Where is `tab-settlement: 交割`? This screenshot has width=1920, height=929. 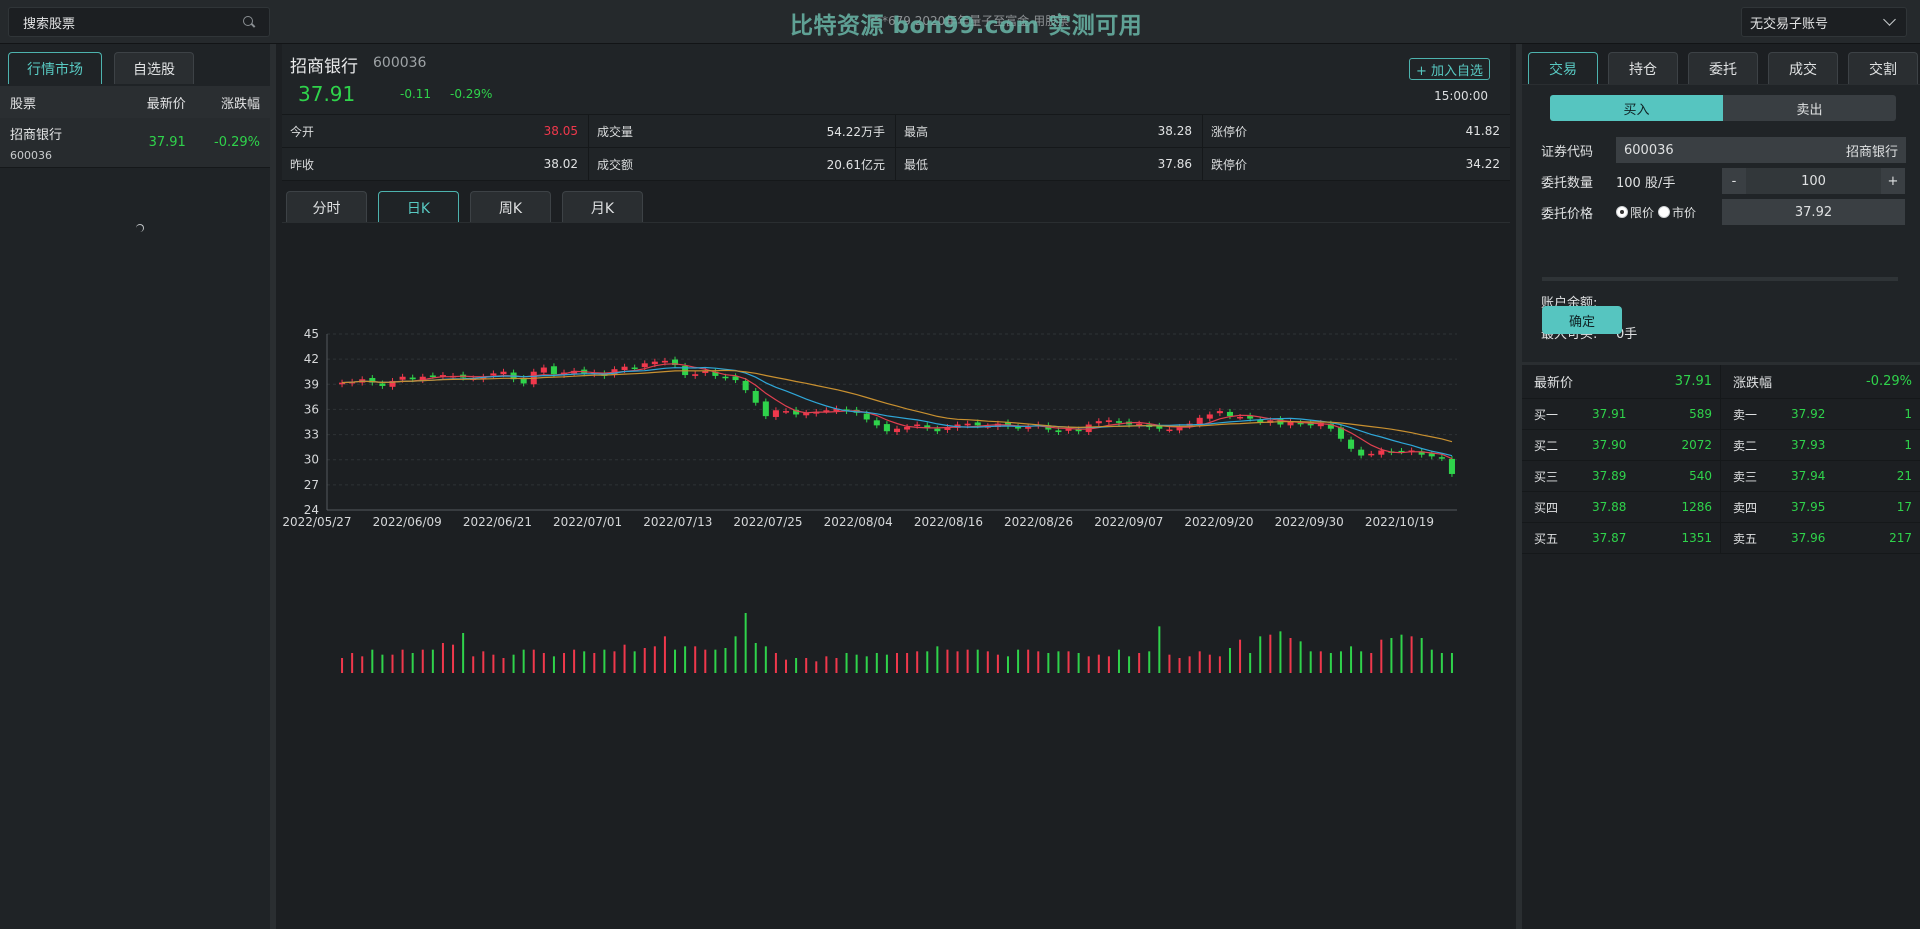
tab-settlement: 交割 is located at coordinates (1883, 68).